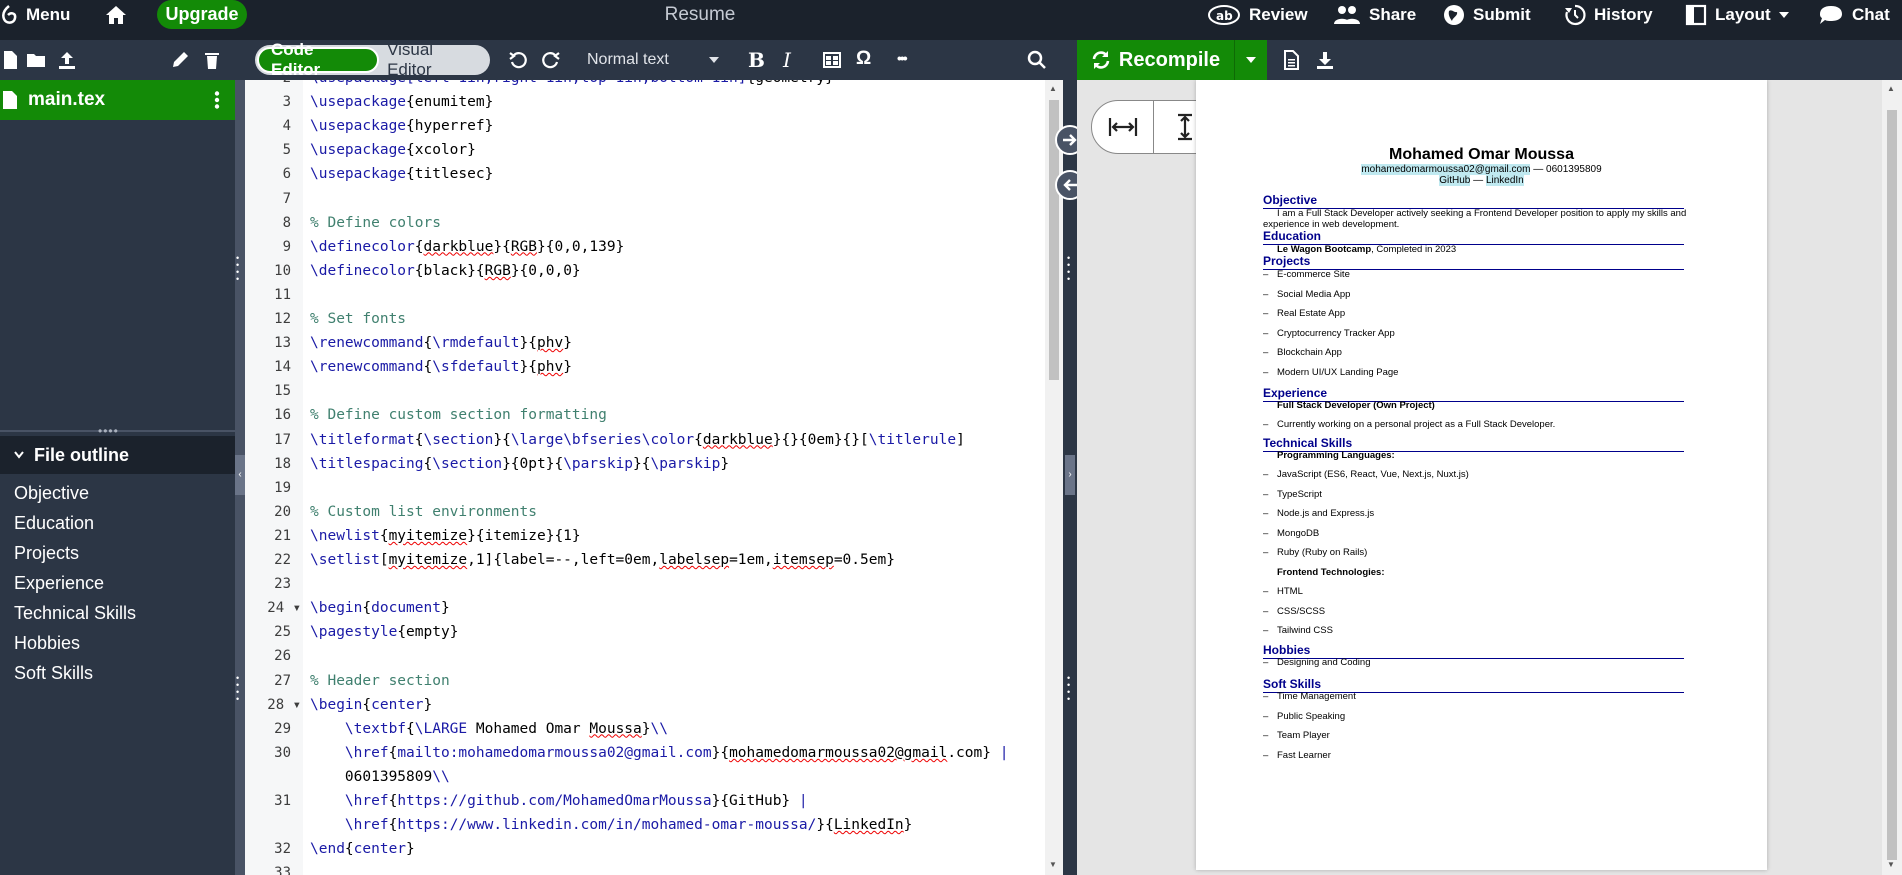 The image size is (1902, 875). I want to click on submit-button: Submit, so click(1487, 14).